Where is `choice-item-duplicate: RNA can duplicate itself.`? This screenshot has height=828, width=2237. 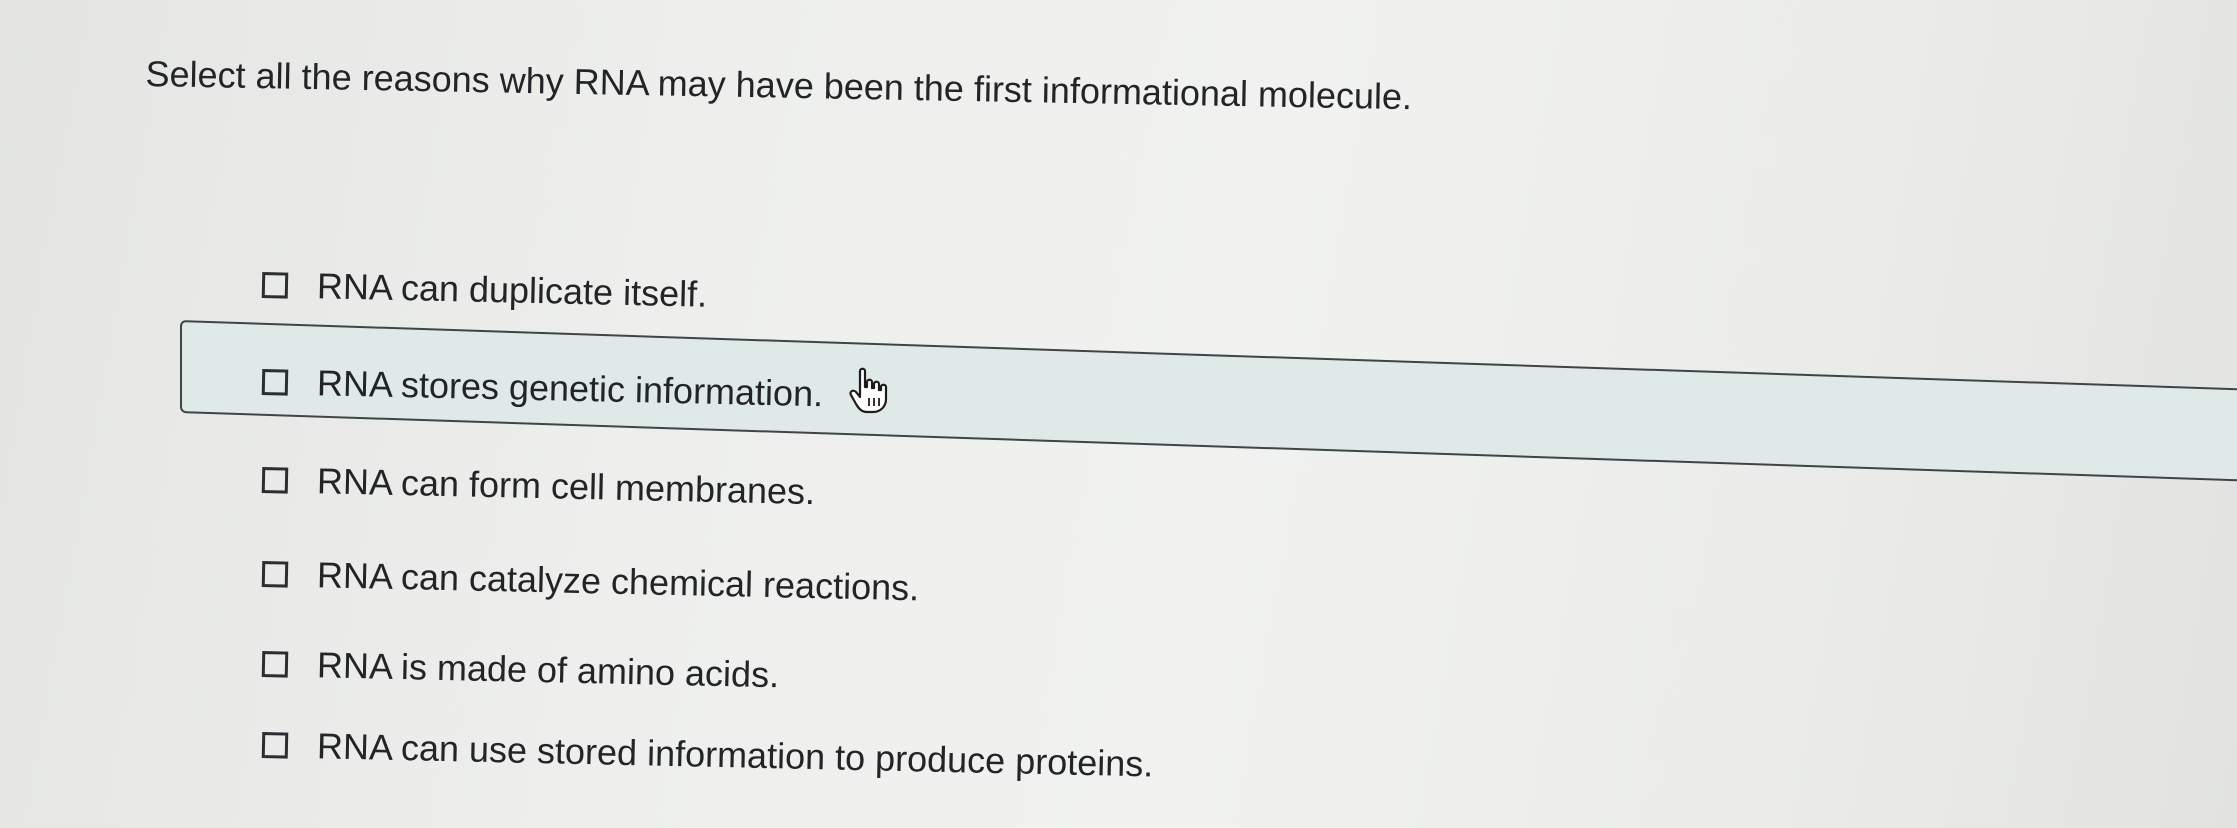
choice-item-duplicate: RNA can duplicate itself. is located at coordinates (484, 290).